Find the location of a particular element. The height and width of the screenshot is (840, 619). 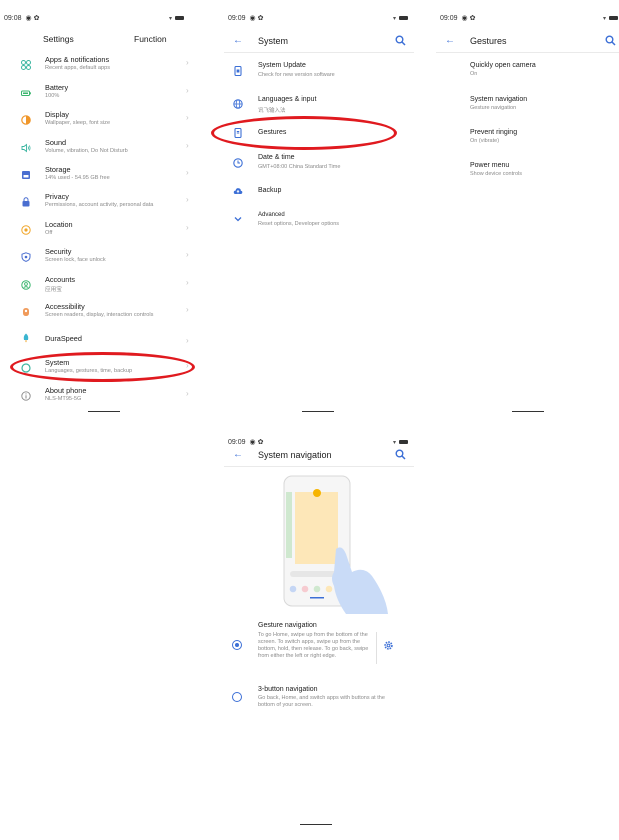

settings-item-accounts: Accounts 应用宝 › is located at coordinates (100, 287).